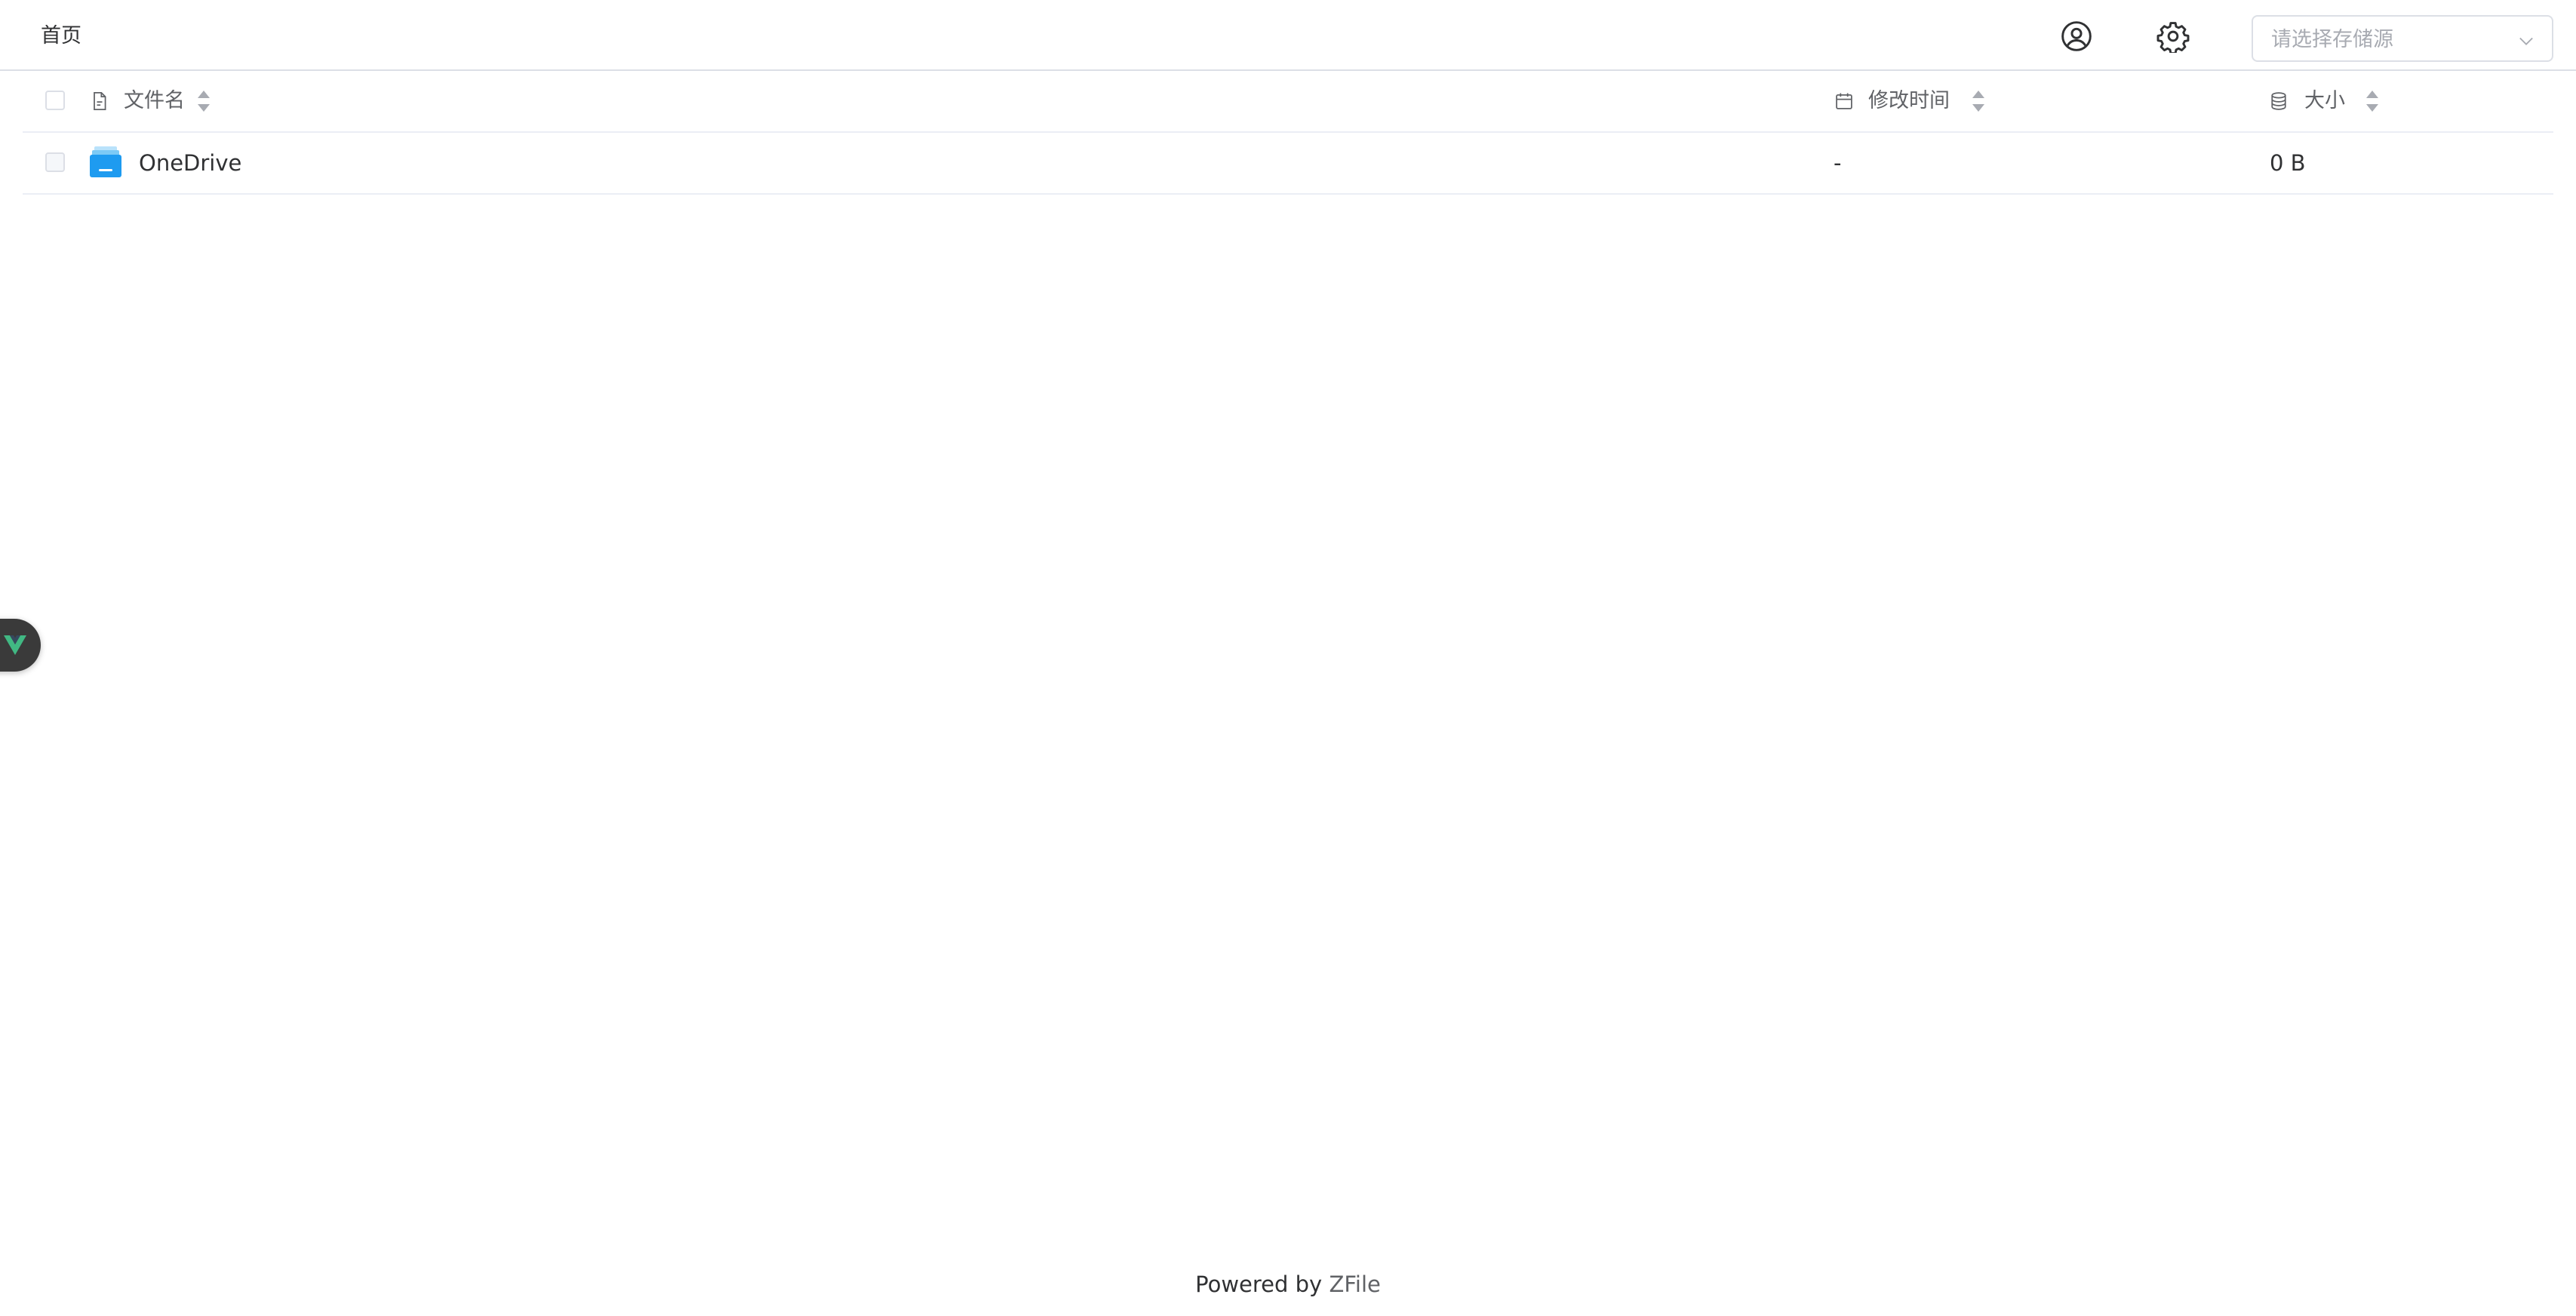 This screenshot has height=1316, width=2576. Describe the element at coordinates (55, 162) in the screenshot. I see `row-checkbox` at that location.